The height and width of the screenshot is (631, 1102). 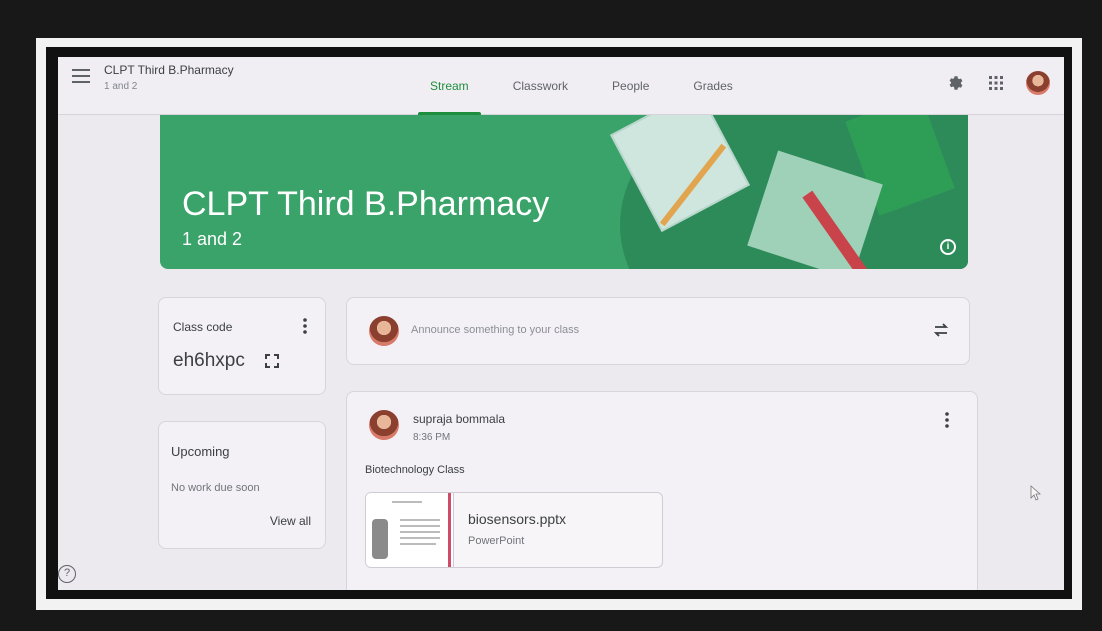 What do you see at coordinates (81, 76) in the screenshot?
I see `menu-icon` at bounding box center [81, 76].